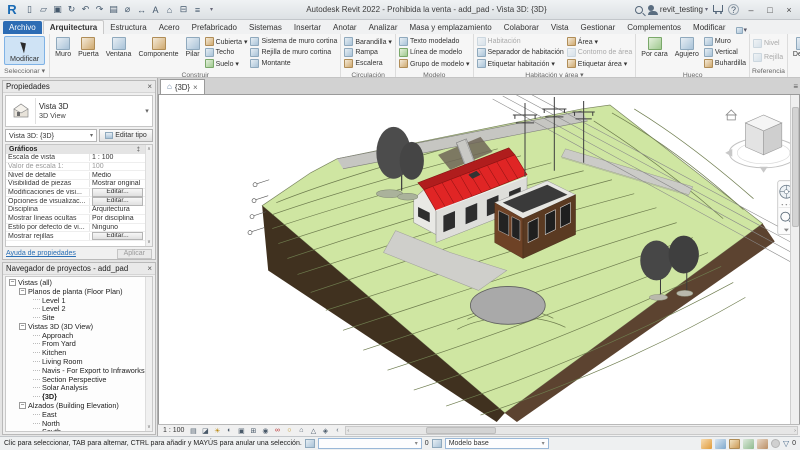 This screenshot has width=800, height=450. What do you see at coordinates (724, 41) in the screenshot?
I see `hueco-muro-button: Muro` at bounding box center [724, 41].